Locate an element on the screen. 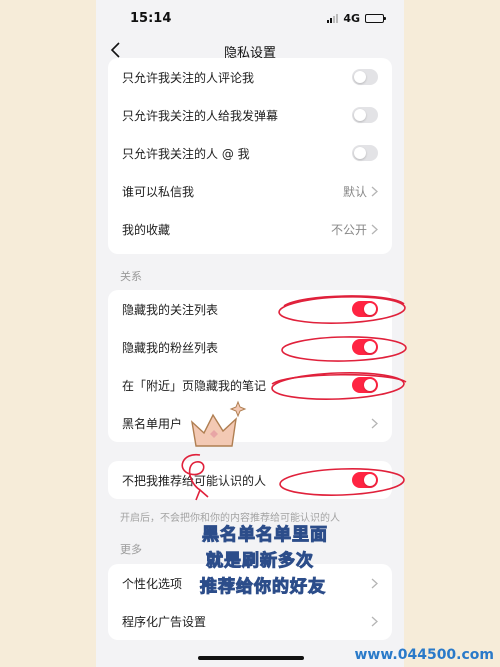 The height and width of the screenshot is (667, 500). status-bar: 15:14 4G is located at coordinates (250, 18).